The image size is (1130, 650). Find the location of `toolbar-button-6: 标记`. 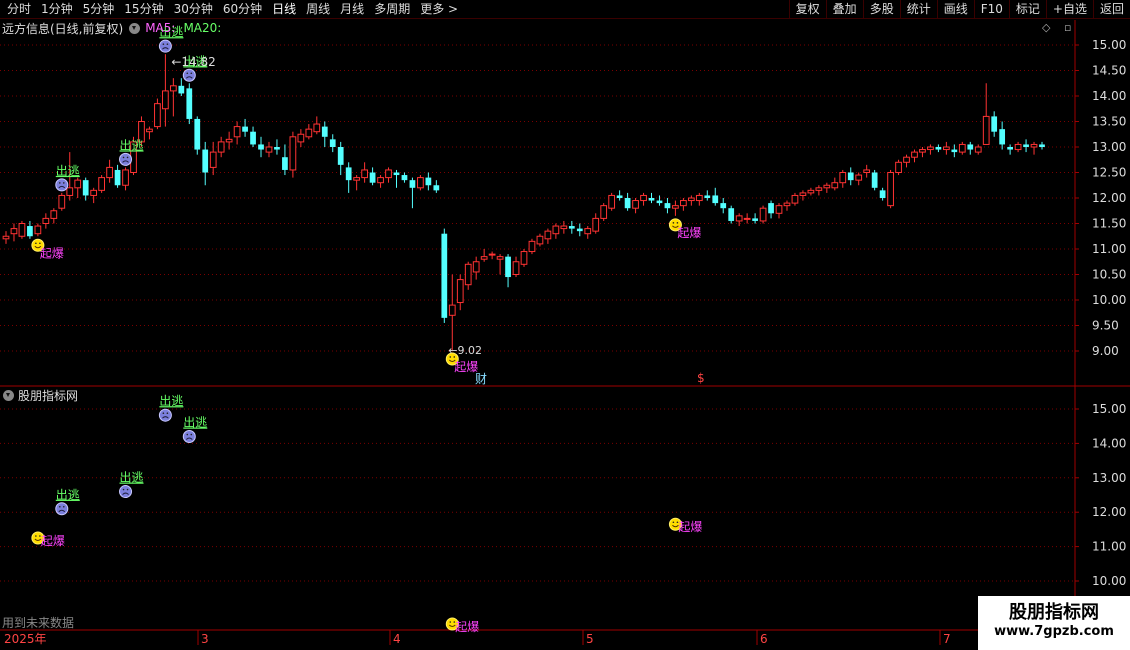

toolbar-button-6: 标记 is located at coordinates (1027, 9).